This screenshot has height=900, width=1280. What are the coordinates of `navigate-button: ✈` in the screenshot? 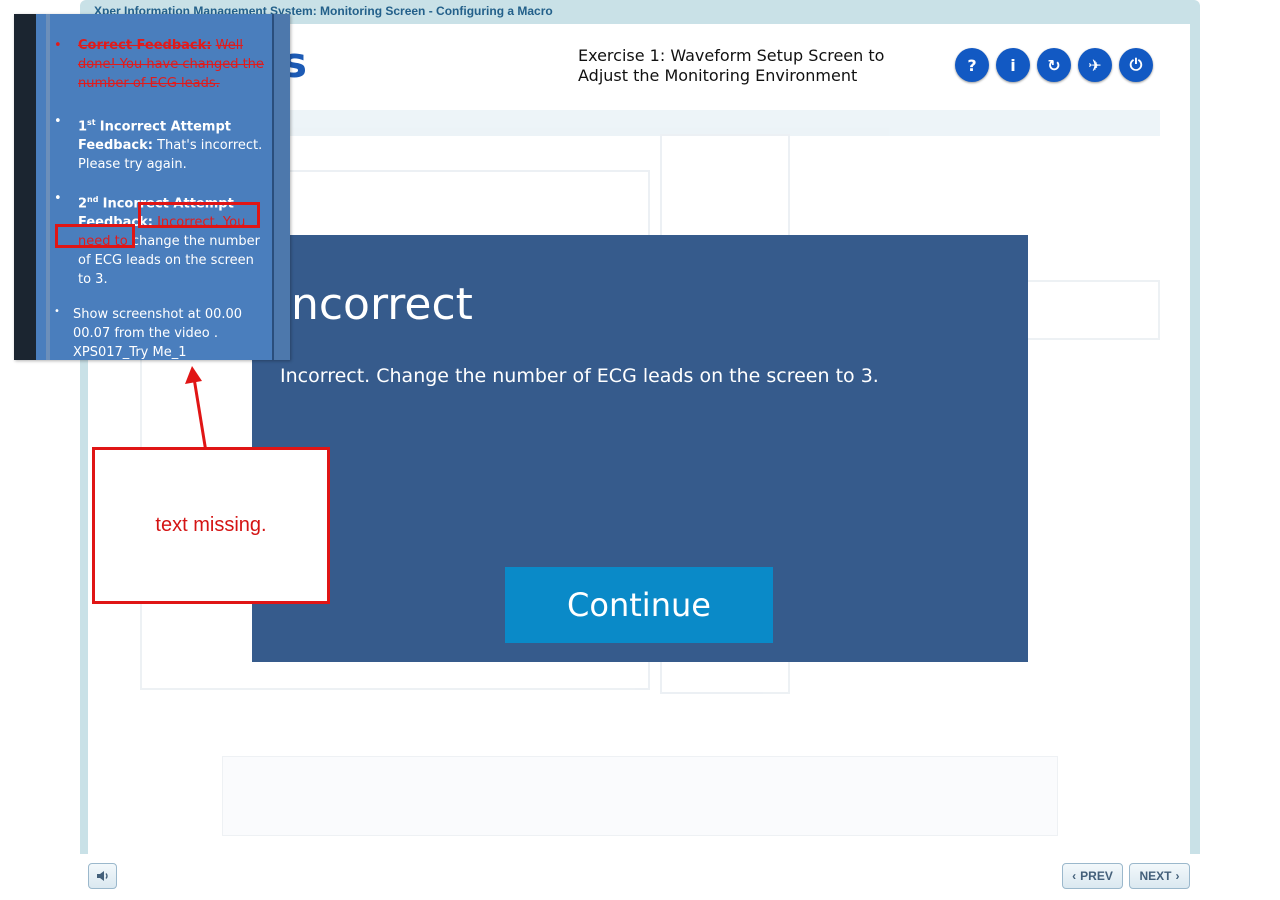 It's located at (1095, 65).